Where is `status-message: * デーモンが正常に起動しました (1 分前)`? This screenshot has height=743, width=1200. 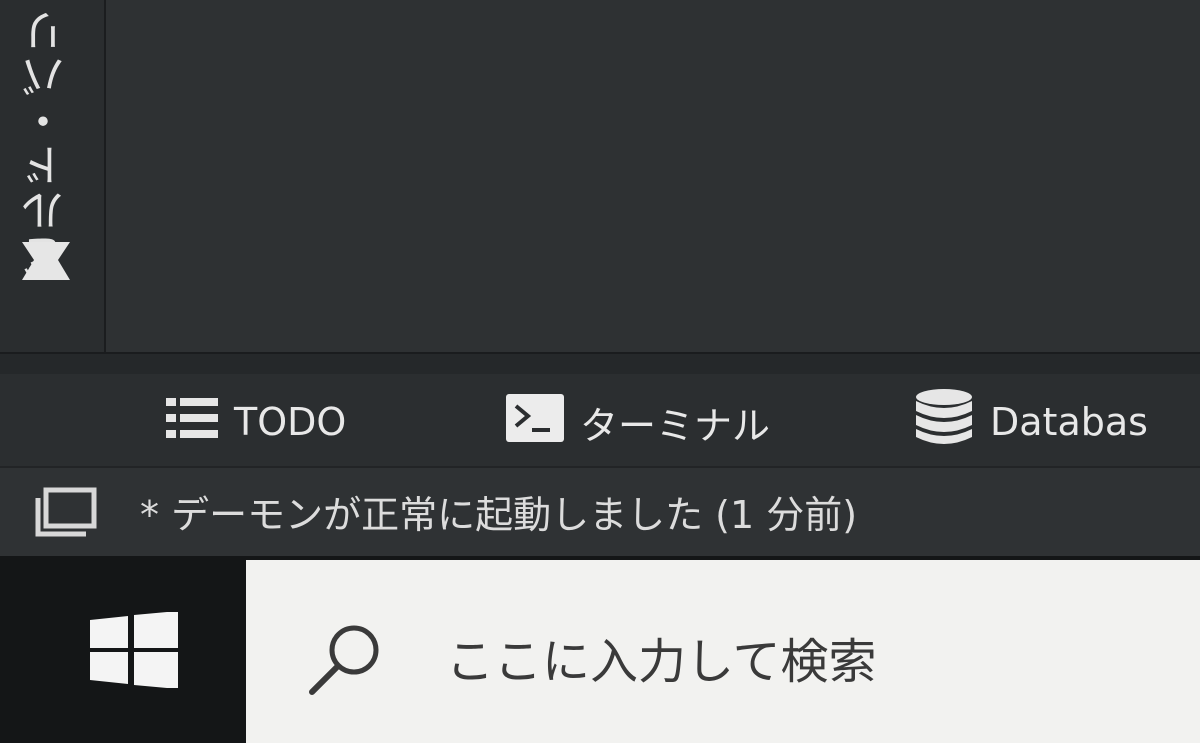 status-message: * デーモンが正常に起動しました (1 分前) is located at coordinates (498, 511).